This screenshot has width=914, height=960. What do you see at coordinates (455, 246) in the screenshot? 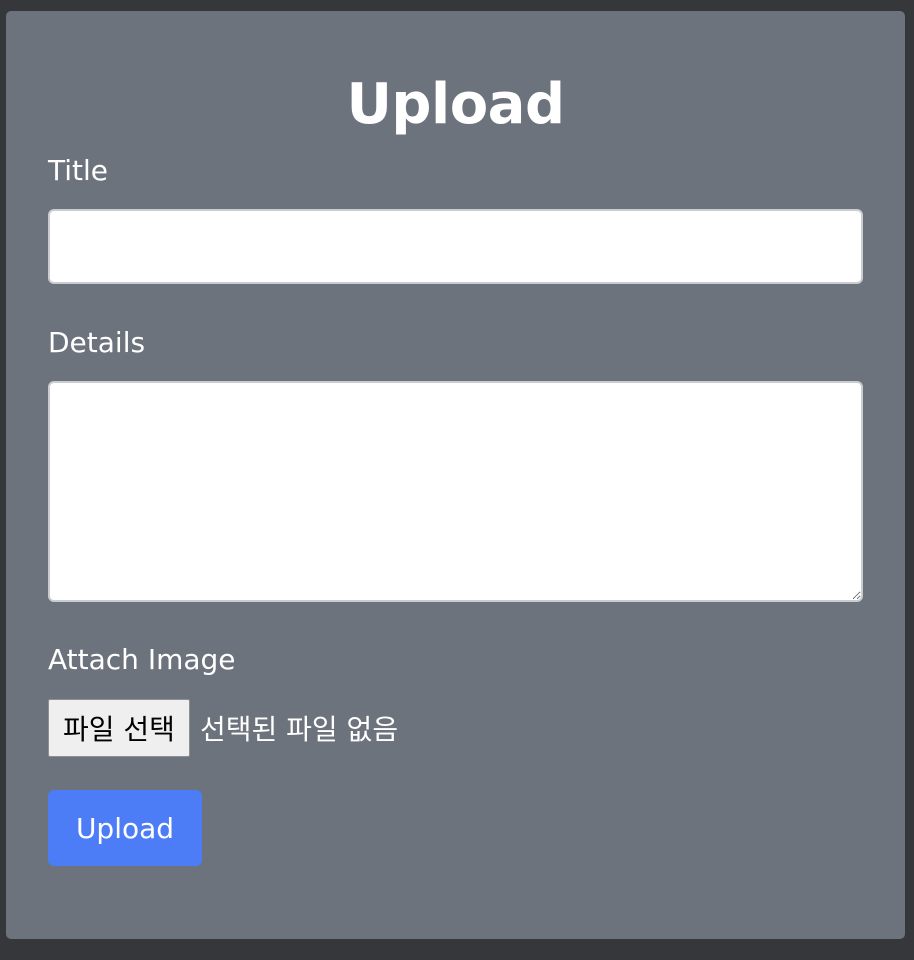
I see `title-input` at bounding box center [455, 246].